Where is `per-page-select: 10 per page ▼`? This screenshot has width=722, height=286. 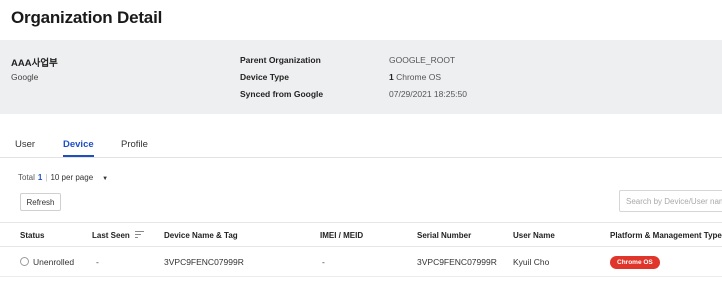
per-page-select: 10 per page ▼ is located at coordinates (79, 177).